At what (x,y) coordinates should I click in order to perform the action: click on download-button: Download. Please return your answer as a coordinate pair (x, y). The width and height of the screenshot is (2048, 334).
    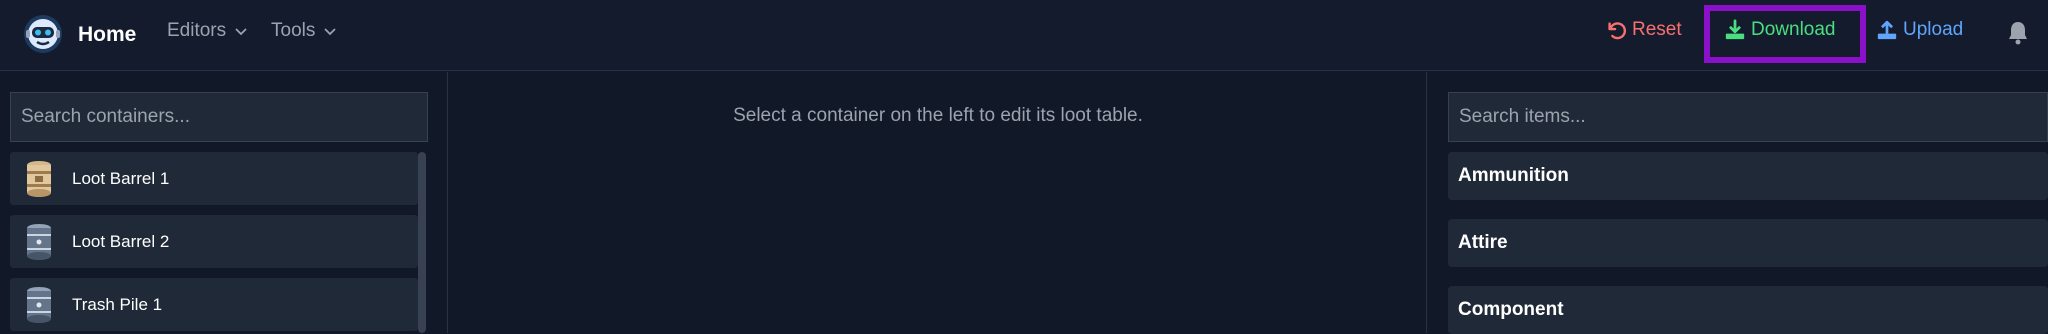
    Looking at the image, I should click on (1780, 30).